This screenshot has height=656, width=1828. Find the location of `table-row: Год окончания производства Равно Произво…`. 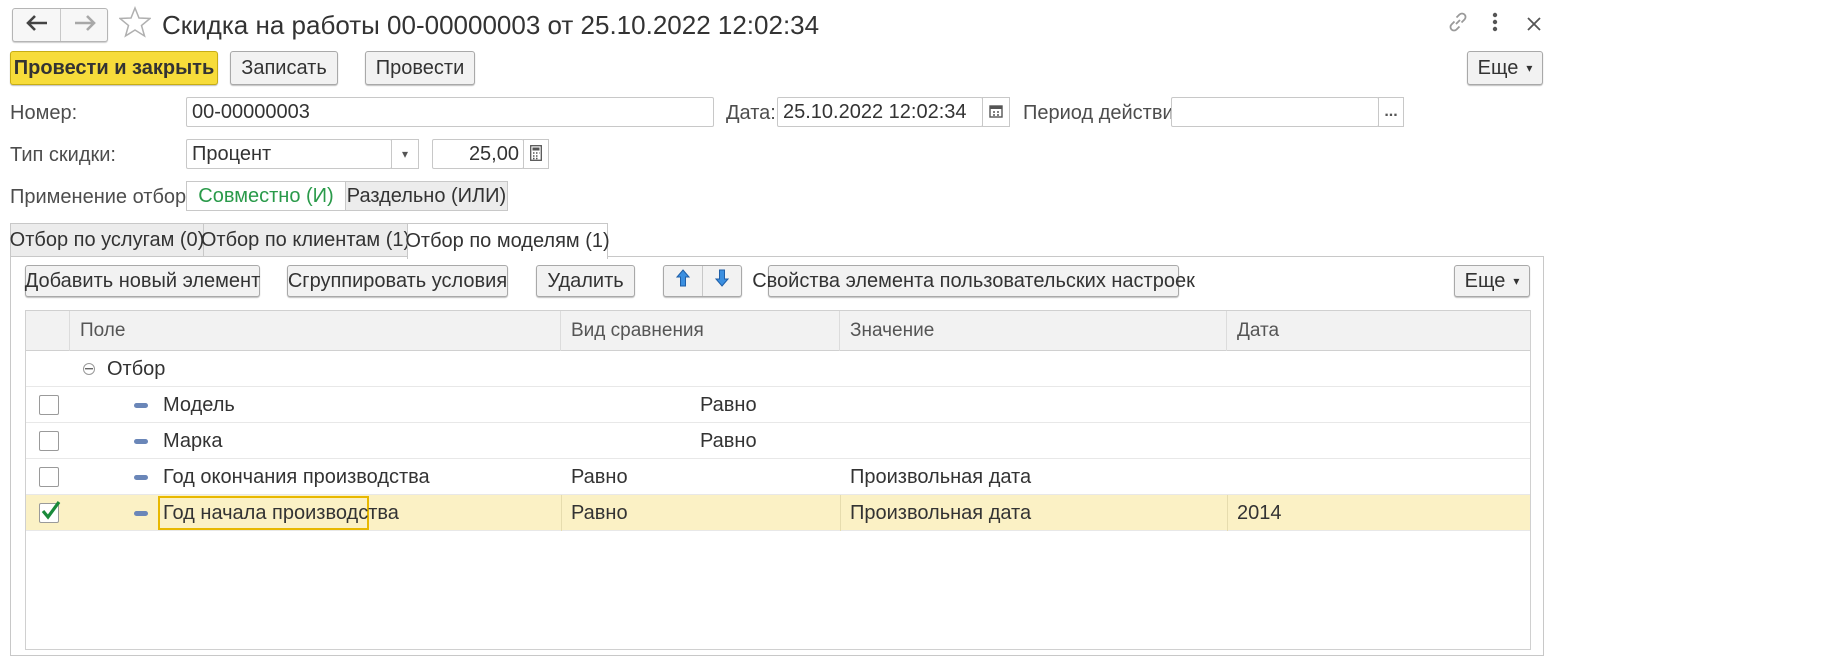

table-row: Год окончания производства Равно Произво… is located at coordinates (778, 477).